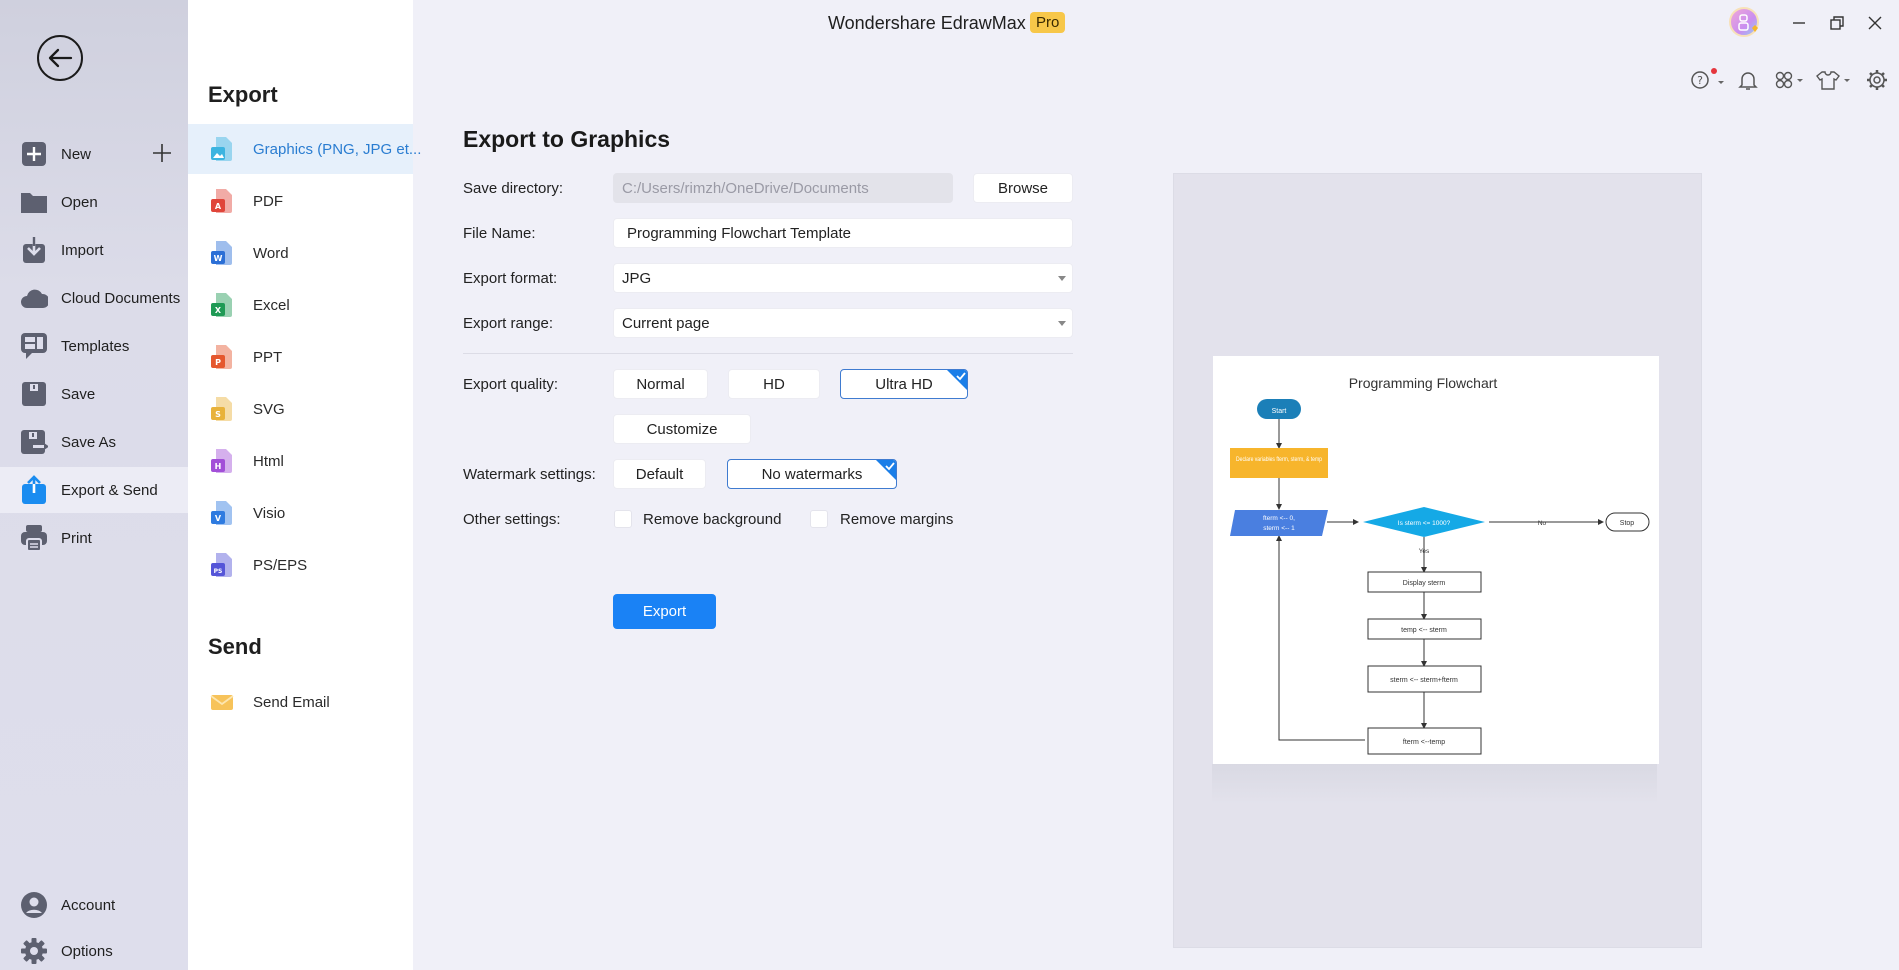  Describe the element at coordinates (300, 409) in the screenshot. I see `export-item-svg: S SVG` at that location.